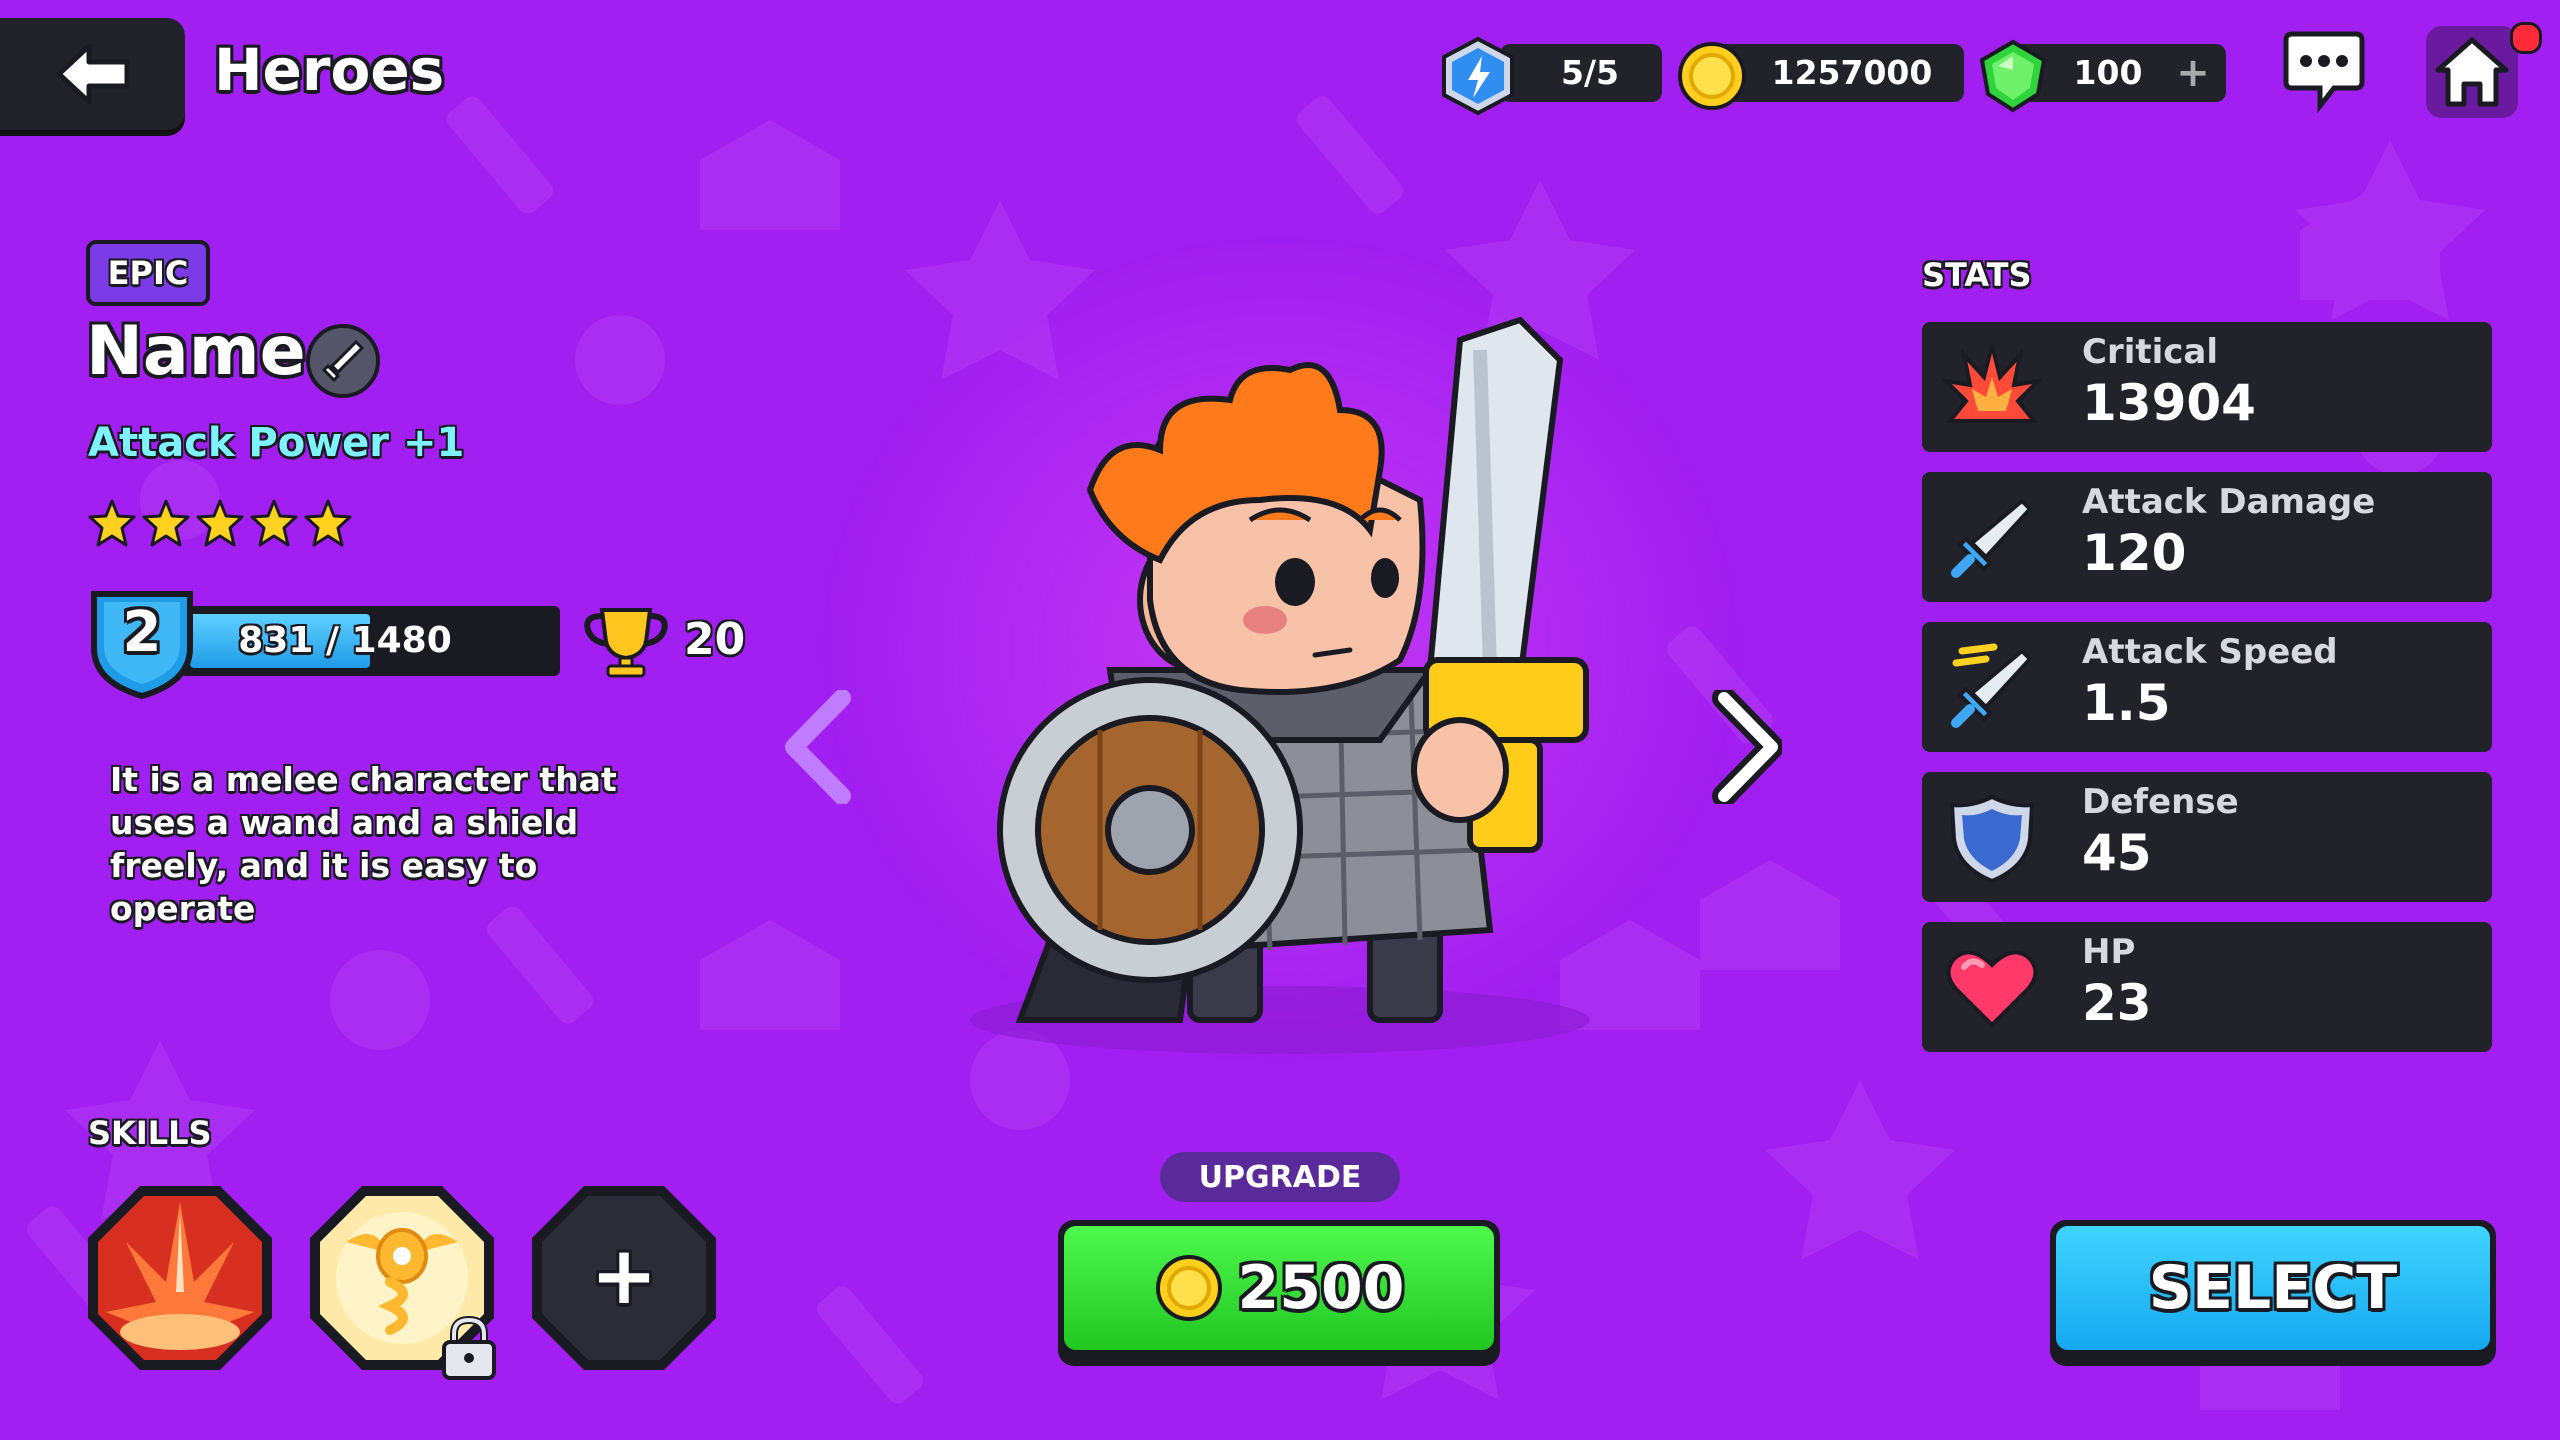 The height and width of the screenshot is (1440, 2560). I want to click on page-title: Heroes, so click(329, 70).